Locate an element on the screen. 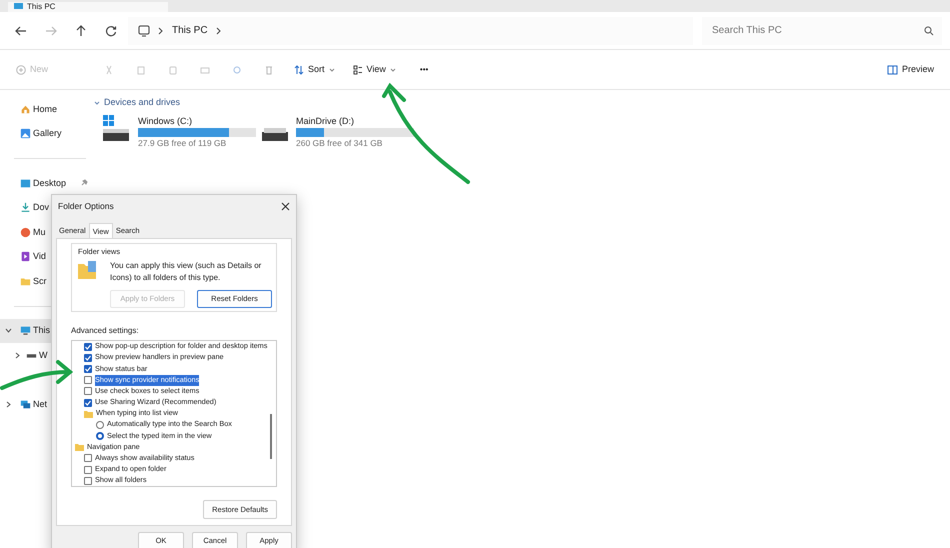  section-heading: Devices and drives is located at coordinates (142, 102).